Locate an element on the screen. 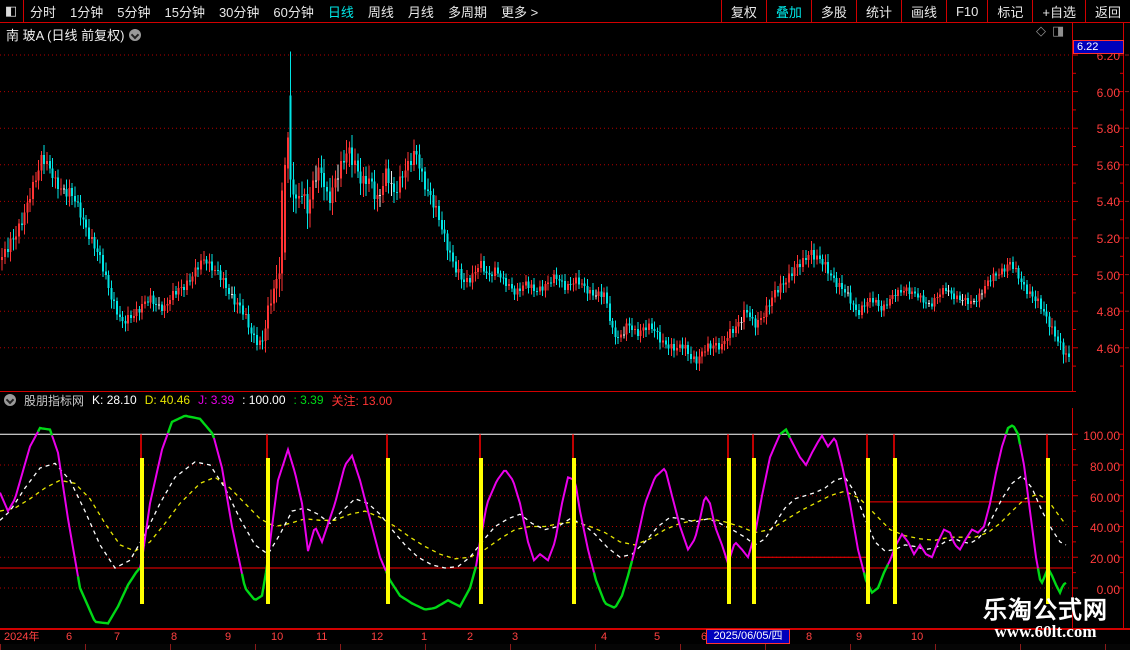  month-label: 11 is located at coordinates (322, 637).